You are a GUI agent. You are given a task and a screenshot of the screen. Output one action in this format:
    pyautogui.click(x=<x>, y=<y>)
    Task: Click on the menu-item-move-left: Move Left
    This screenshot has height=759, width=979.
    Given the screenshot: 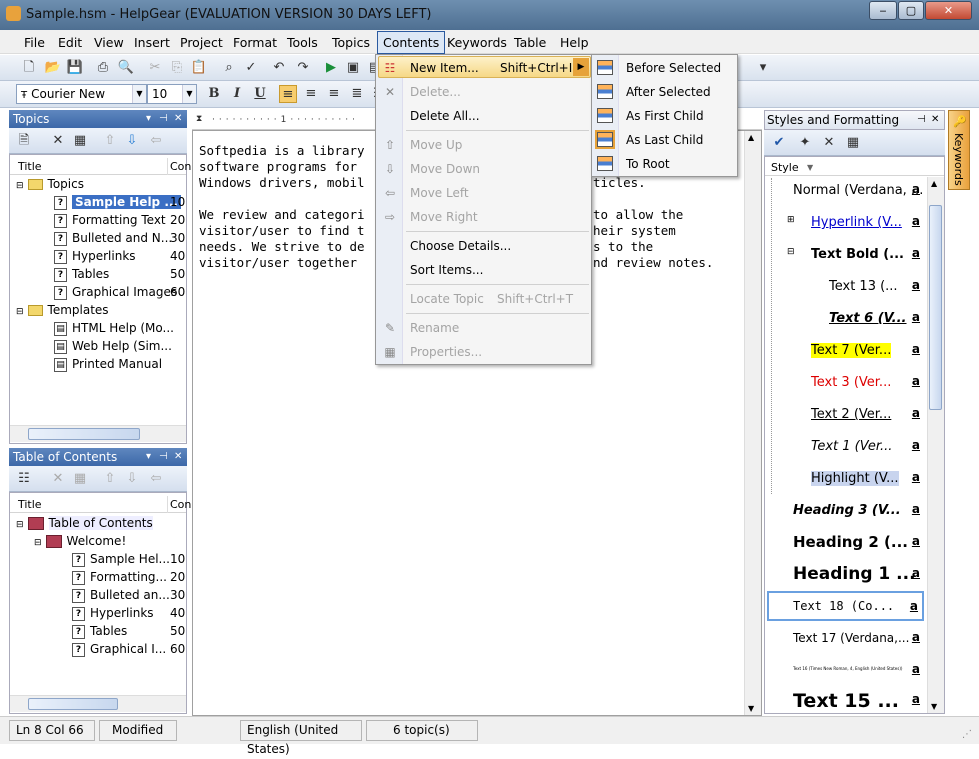 What is the action you would take?
    pyautogui.click(x=439, y=193)
    